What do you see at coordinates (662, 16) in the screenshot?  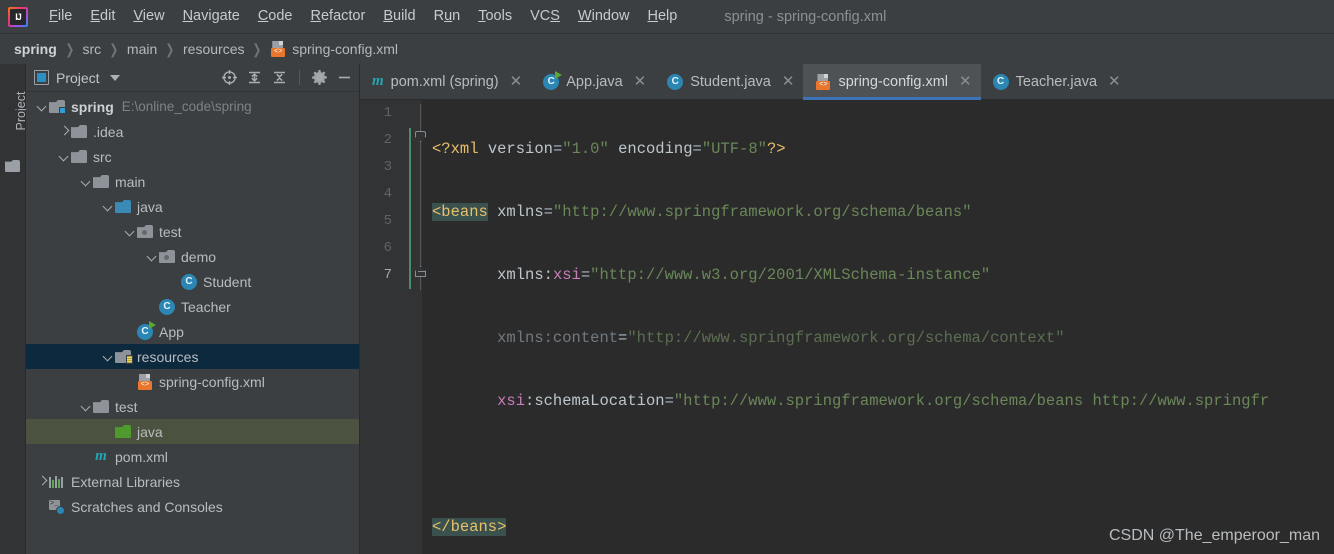 I see `menu-help: Help` at bounding box center [662, 16].